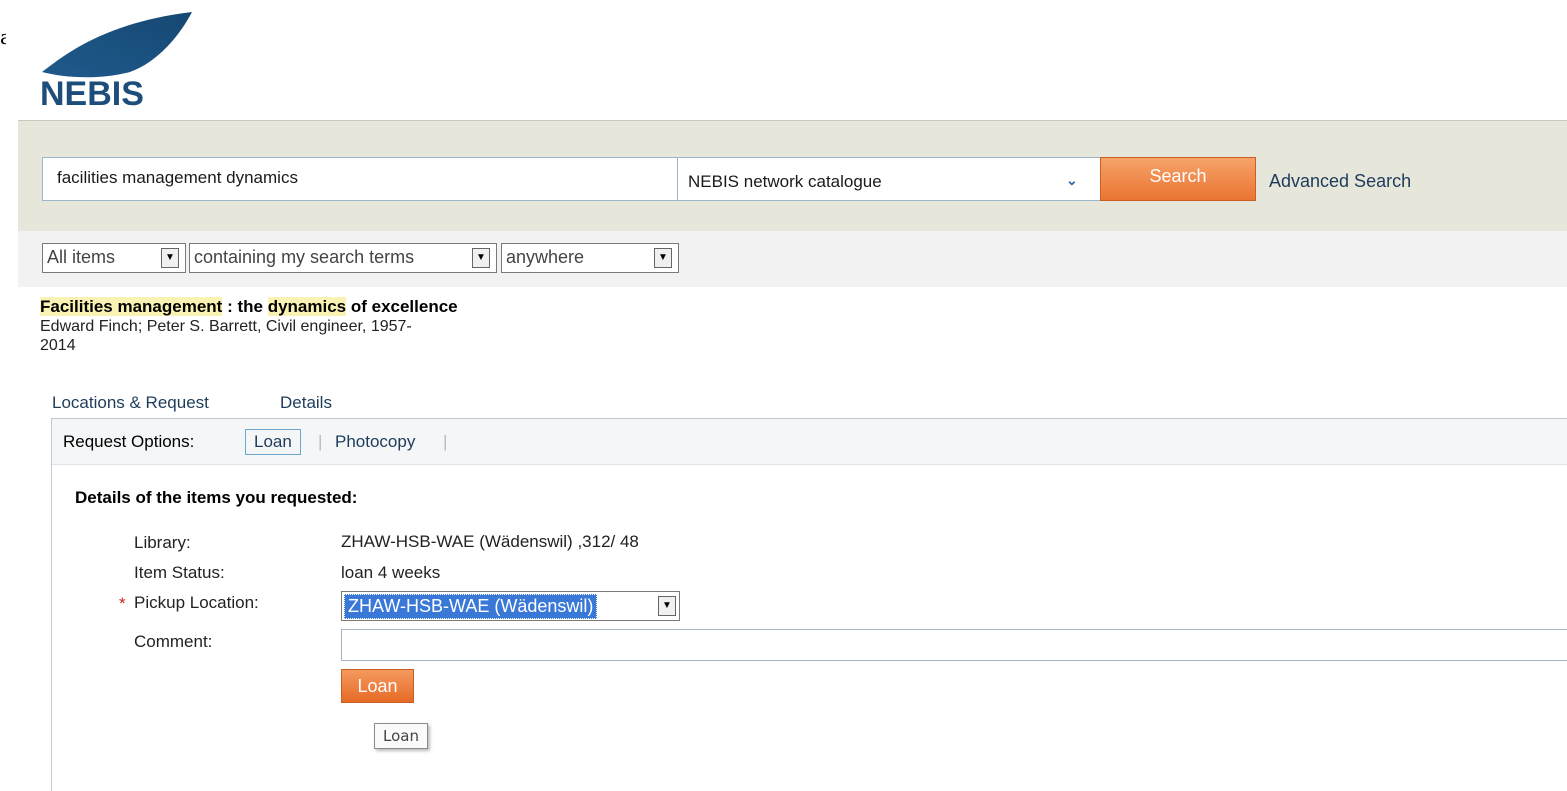 The image size is (1567, 791). I want to click on field-select: anywhere ▼, so click(590, 258).